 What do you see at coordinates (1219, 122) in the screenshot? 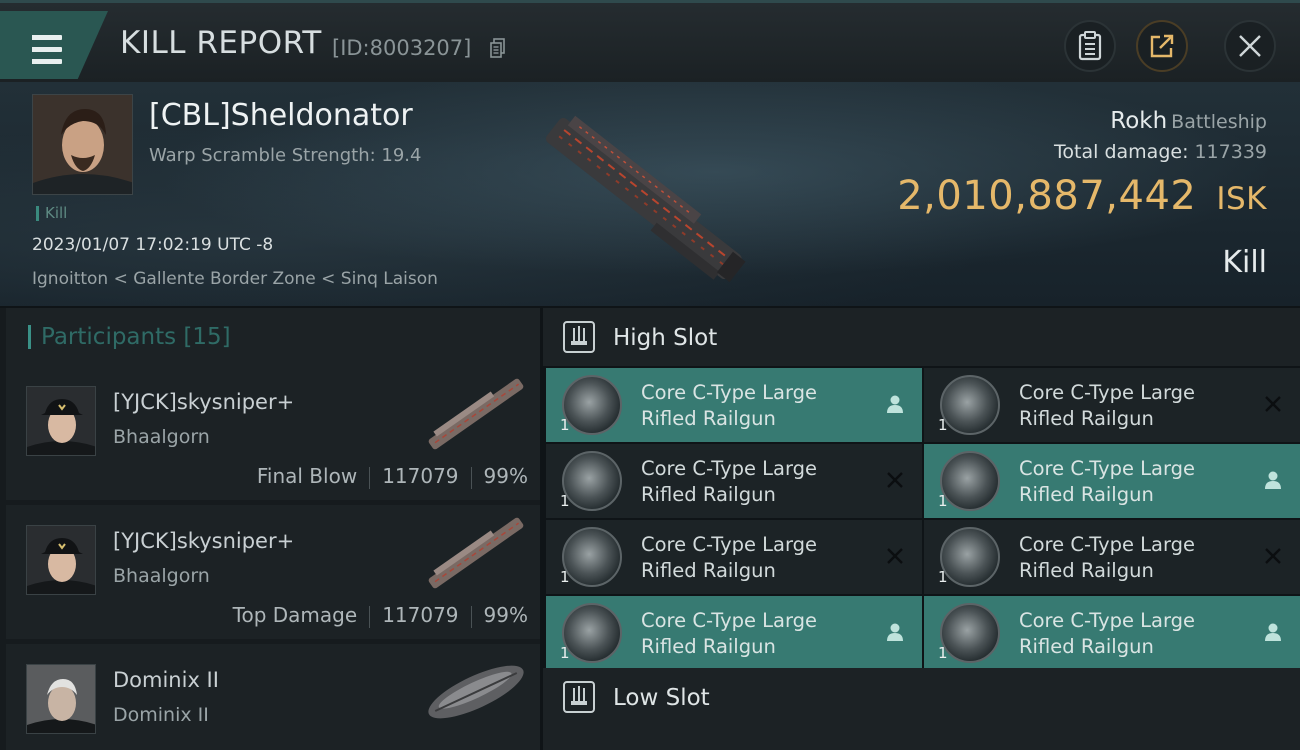
I see `victim-ship-class: Battleship` at bounding box center [1219, 122].